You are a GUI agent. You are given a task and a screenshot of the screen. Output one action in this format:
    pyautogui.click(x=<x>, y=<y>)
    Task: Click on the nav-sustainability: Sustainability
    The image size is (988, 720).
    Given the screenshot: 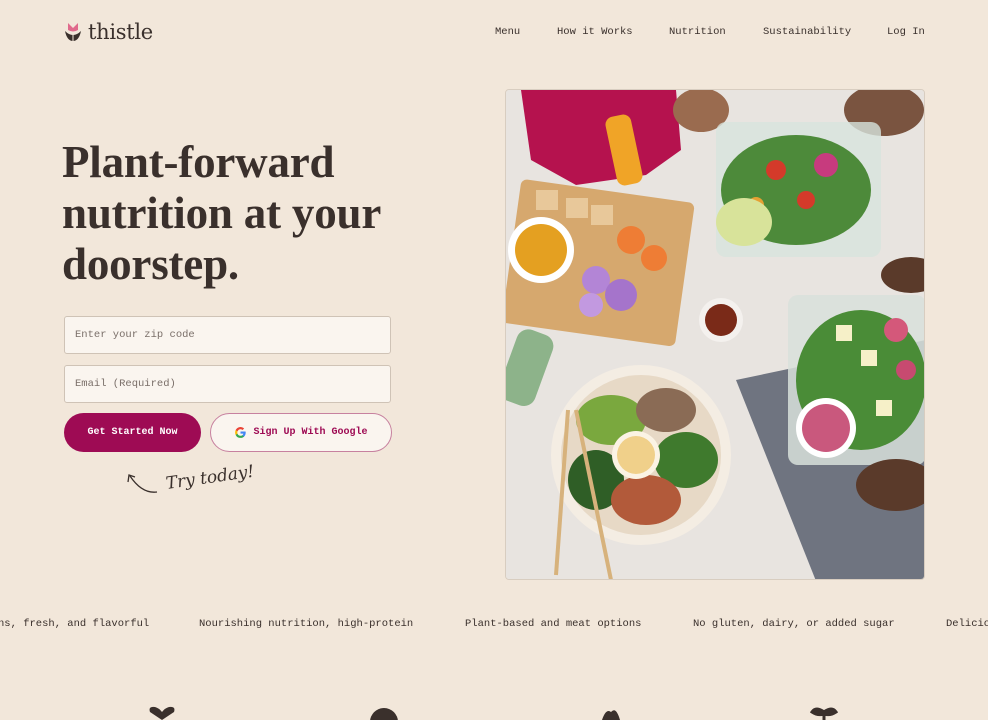 What is the action you would take?
    pyautogui.click(x=807, y=32)
    